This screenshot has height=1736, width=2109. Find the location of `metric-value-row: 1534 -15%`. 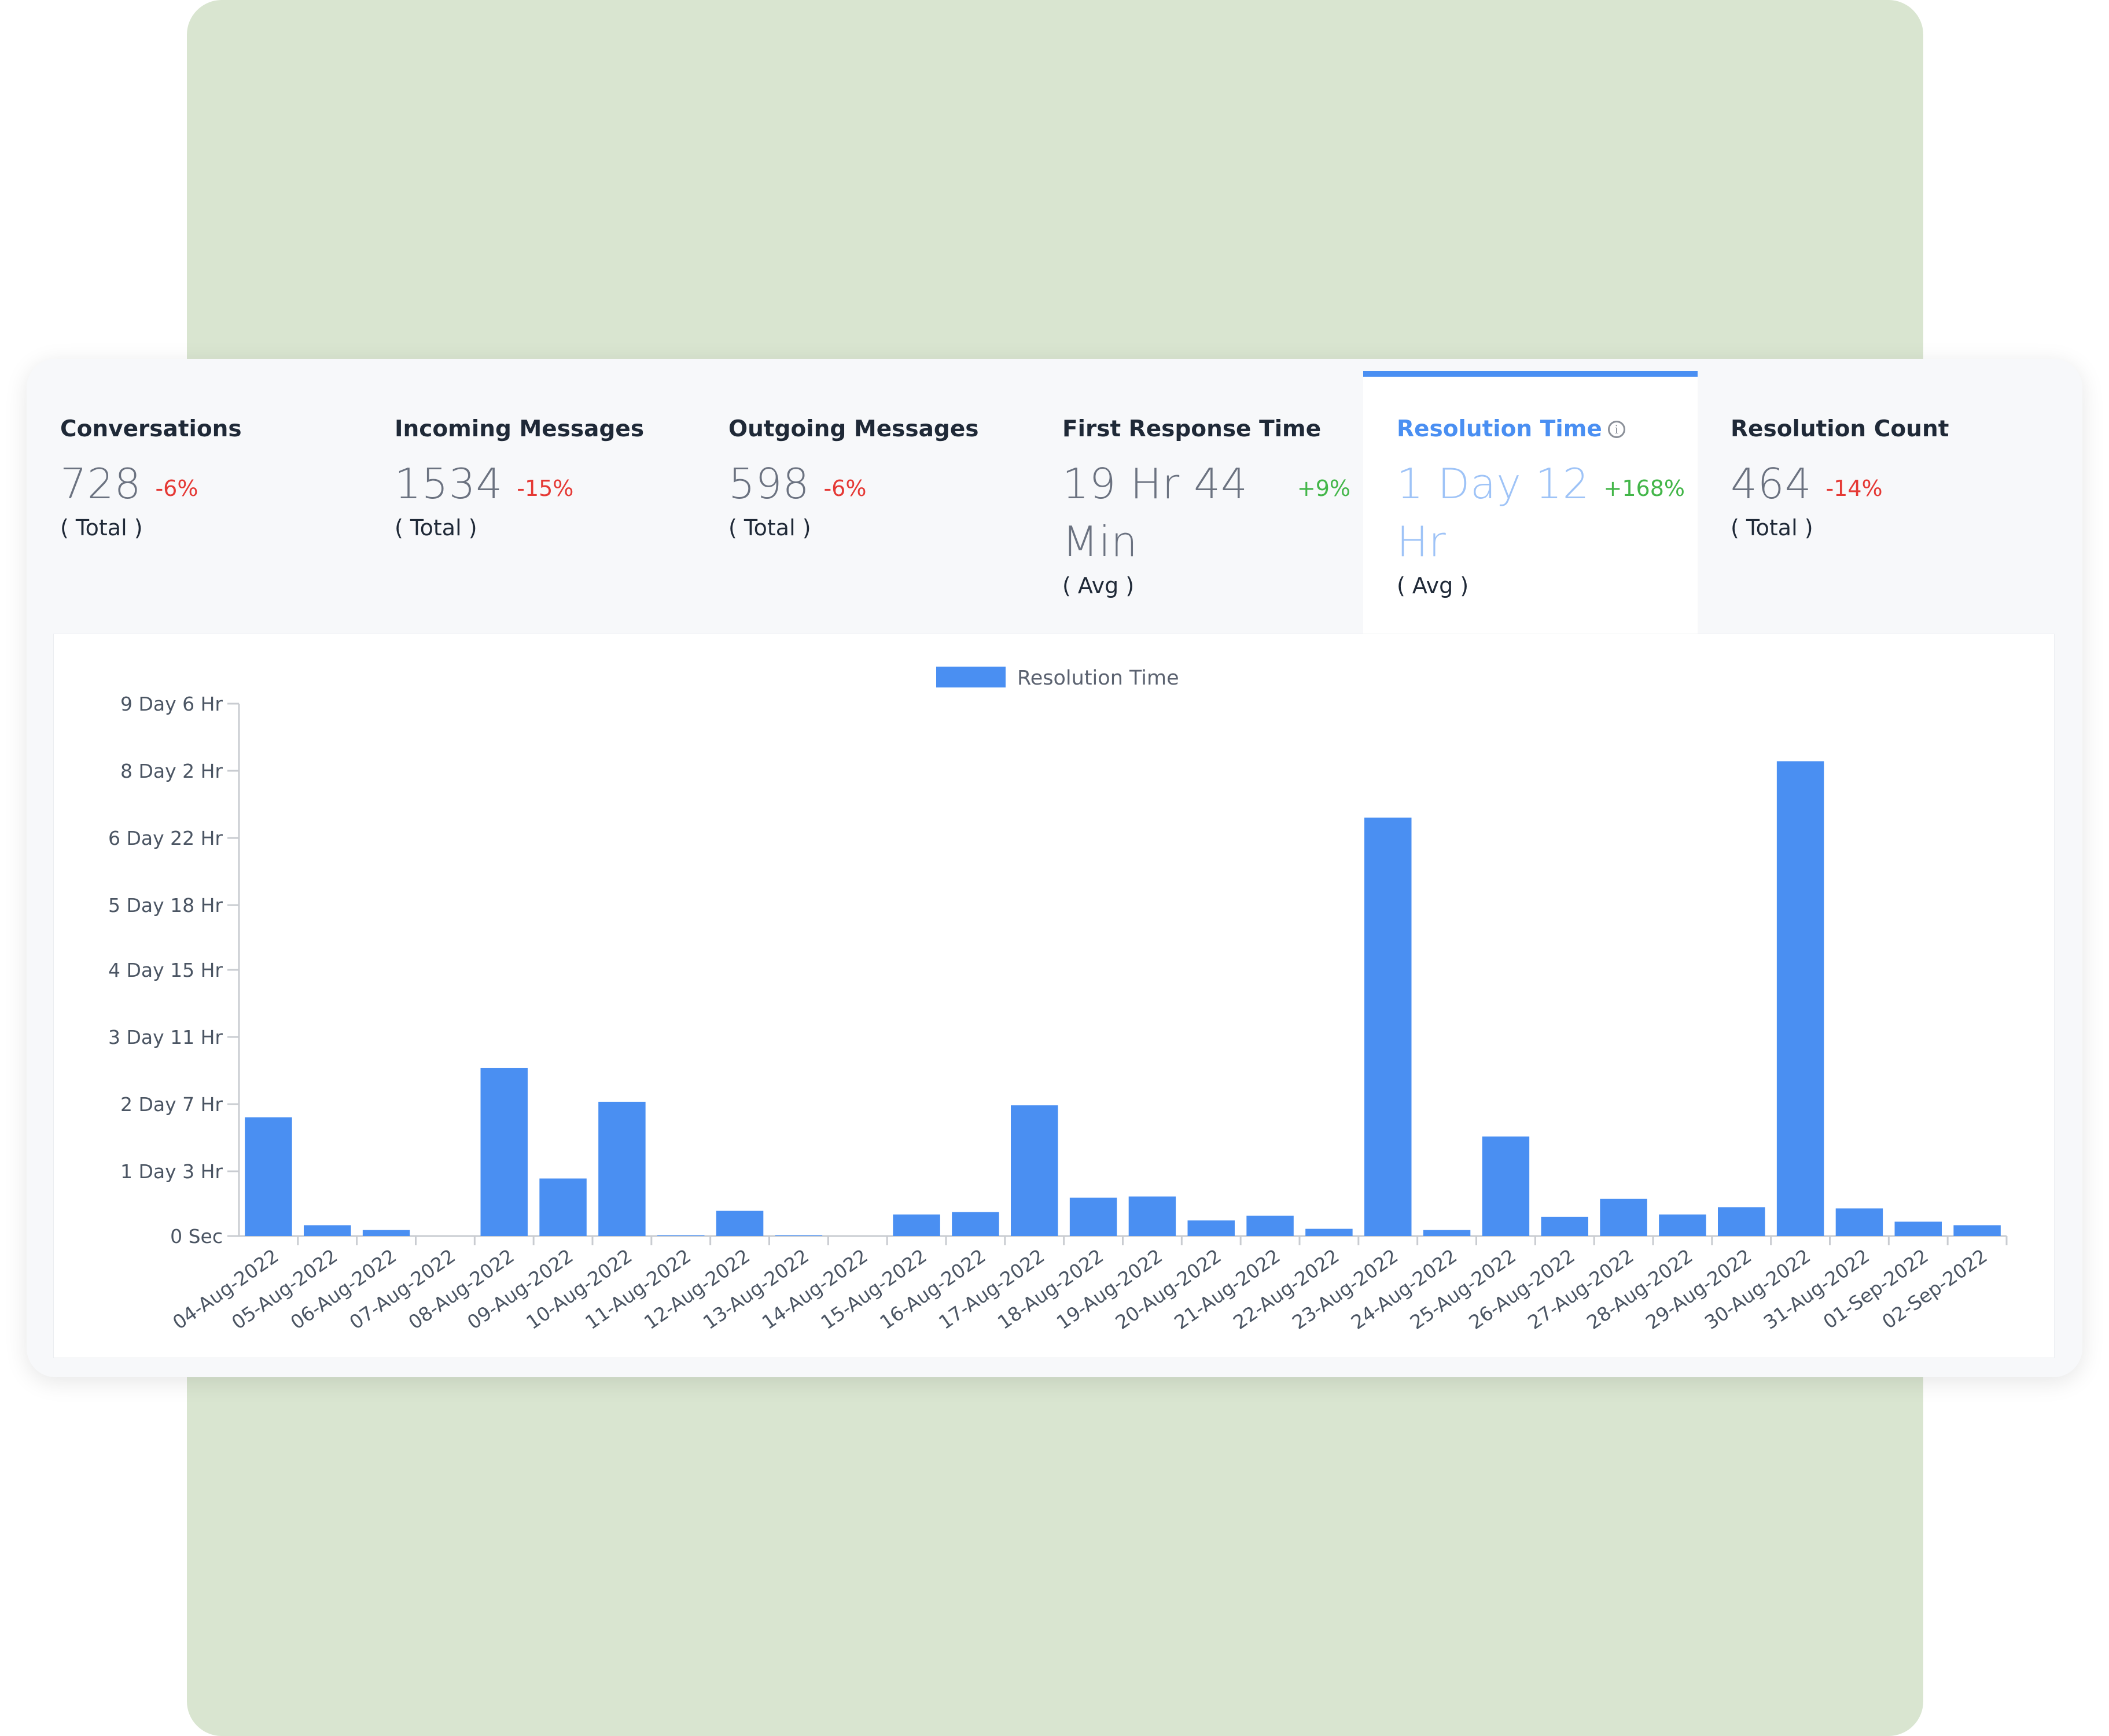

metric-value-row: 1534 -15% is located at coordinates (545, 484).